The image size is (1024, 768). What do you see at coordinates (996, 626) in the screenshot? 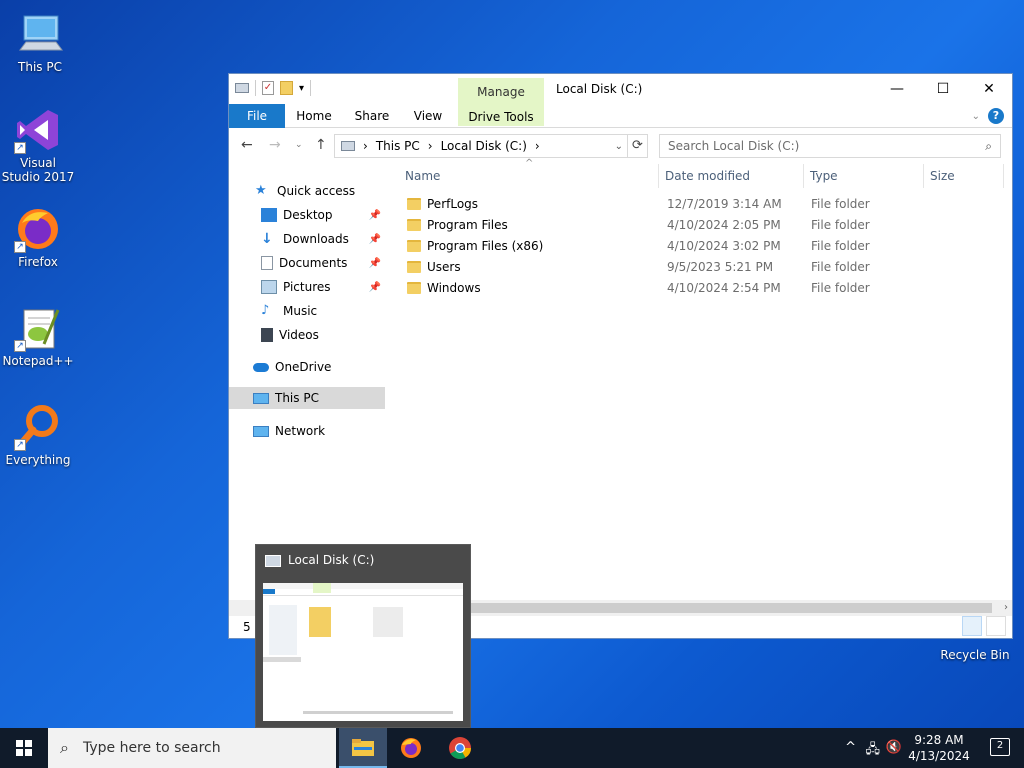
I see `large-icons-view-icon` at bounding box center [996, 626].